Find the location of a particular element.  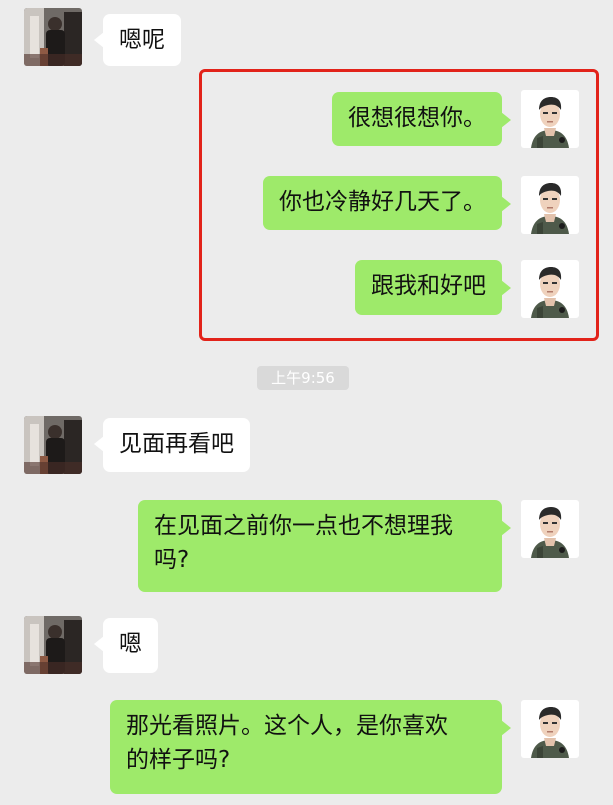

outgoing-message-bubble: 跟我和好吧 is located at coordinates (433, 287).